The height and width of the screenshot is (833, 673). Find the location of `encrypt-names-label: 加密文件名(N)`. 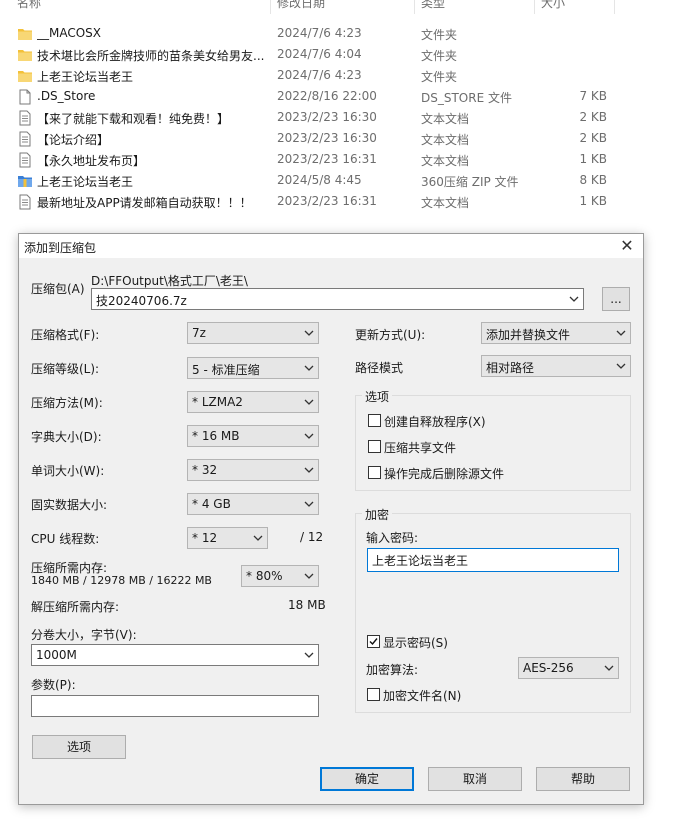

encrypt-names-label: 加密文件名(N) is located at coordinates (422, 696).